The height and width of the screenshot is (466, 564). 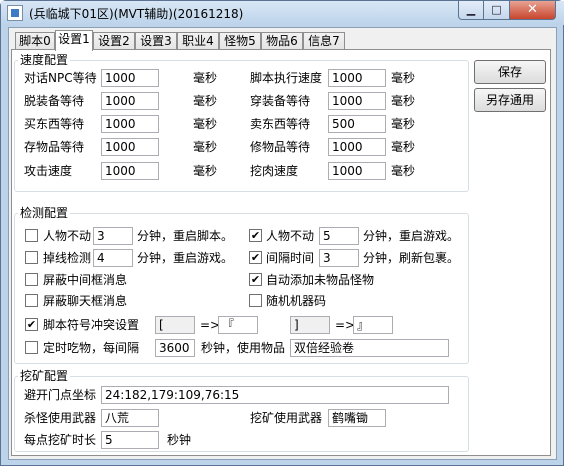 What do you see at coordinates (324, 41) in the screenshot?
I see `tab-info7: 信息7` at bounding box center [324, 41].